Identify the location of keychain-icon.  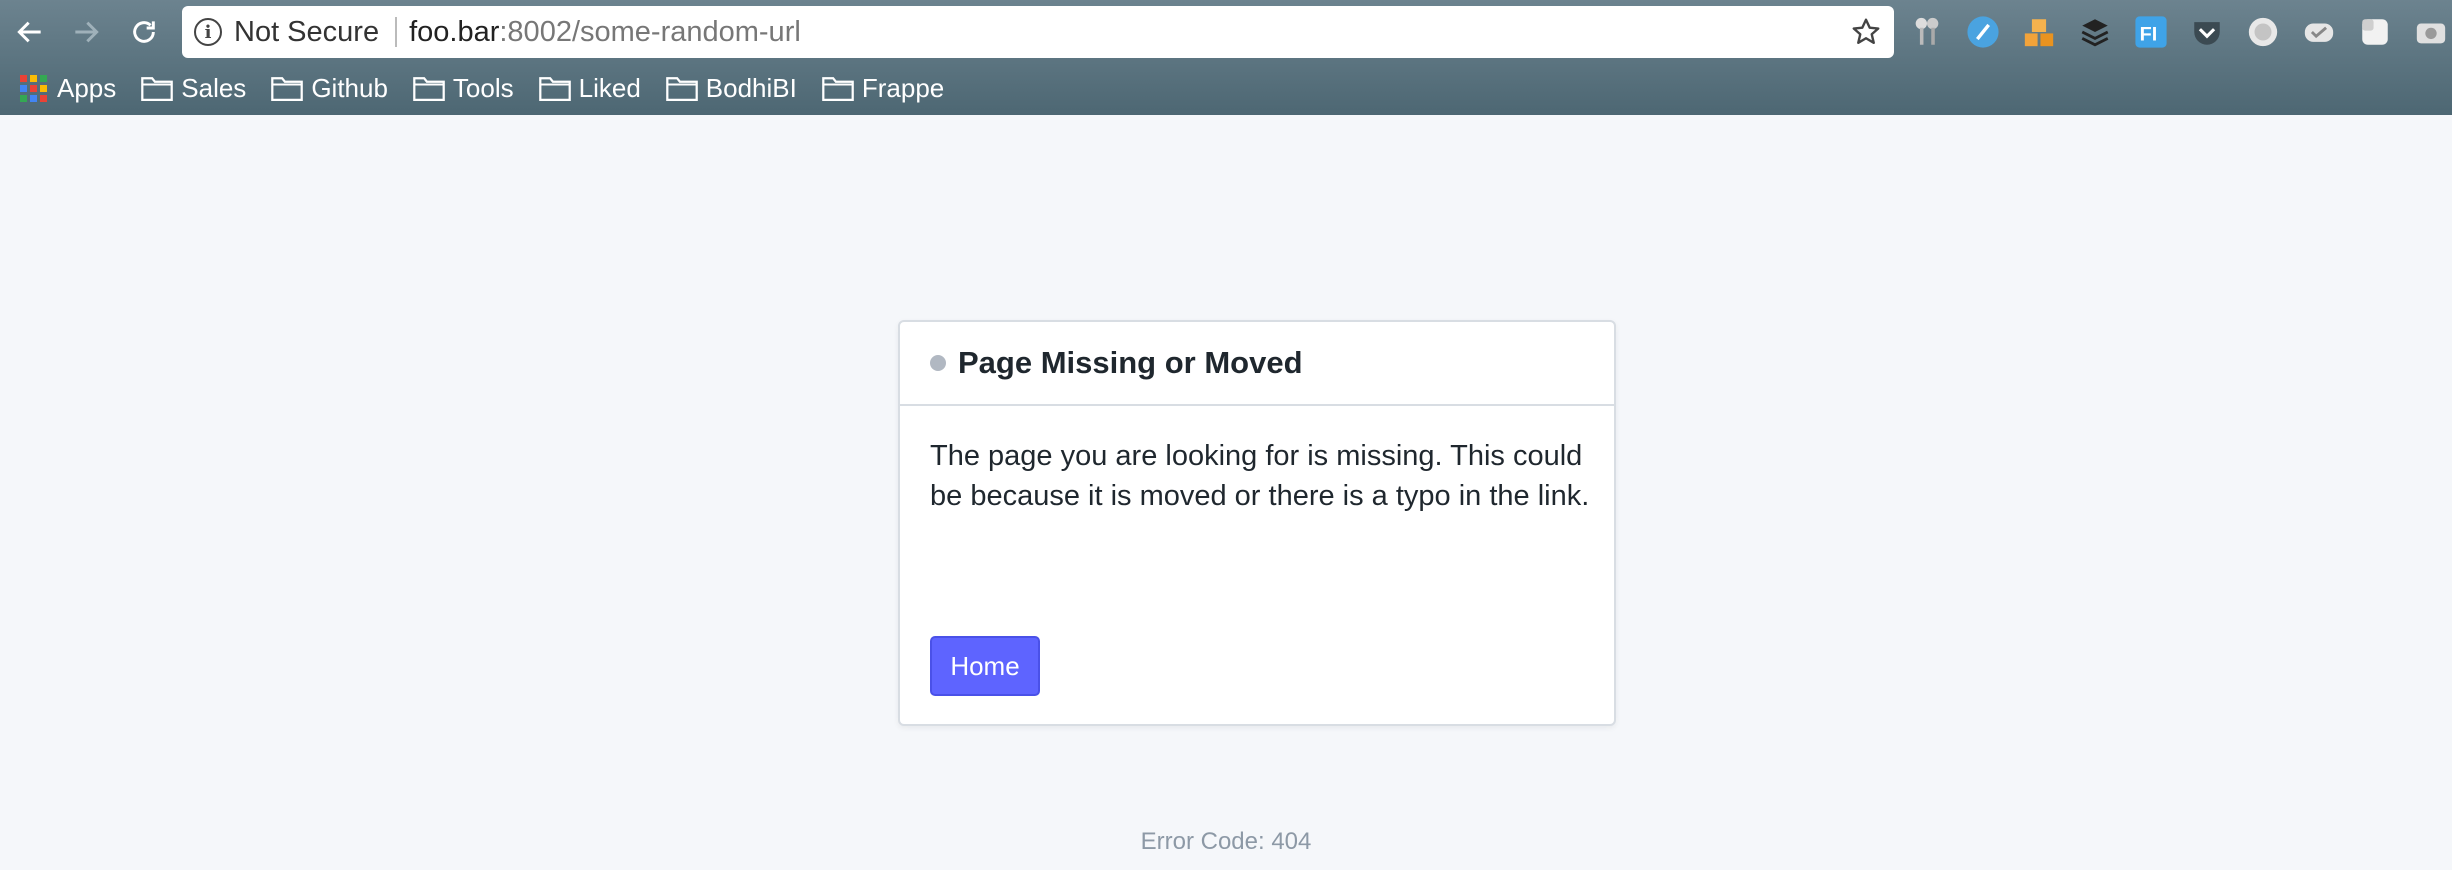
(1927, 32).